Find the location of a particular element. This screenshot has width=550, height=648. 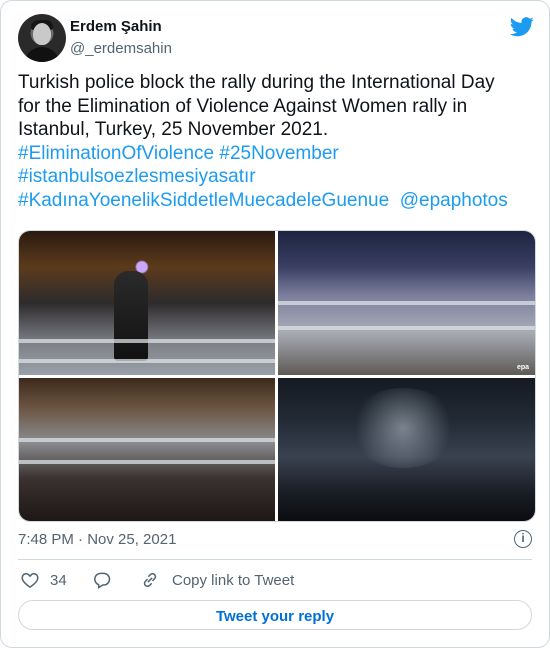

photo-rally-barricade is located at coordinates (147, 303).